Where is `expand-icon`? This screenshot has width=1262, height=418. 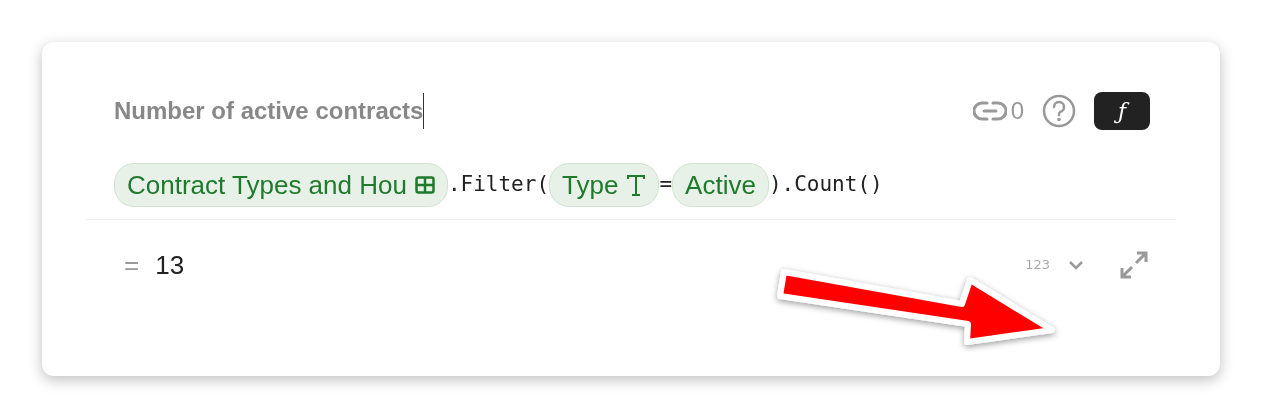
expand-icon is located at coordinates (1134, 265).